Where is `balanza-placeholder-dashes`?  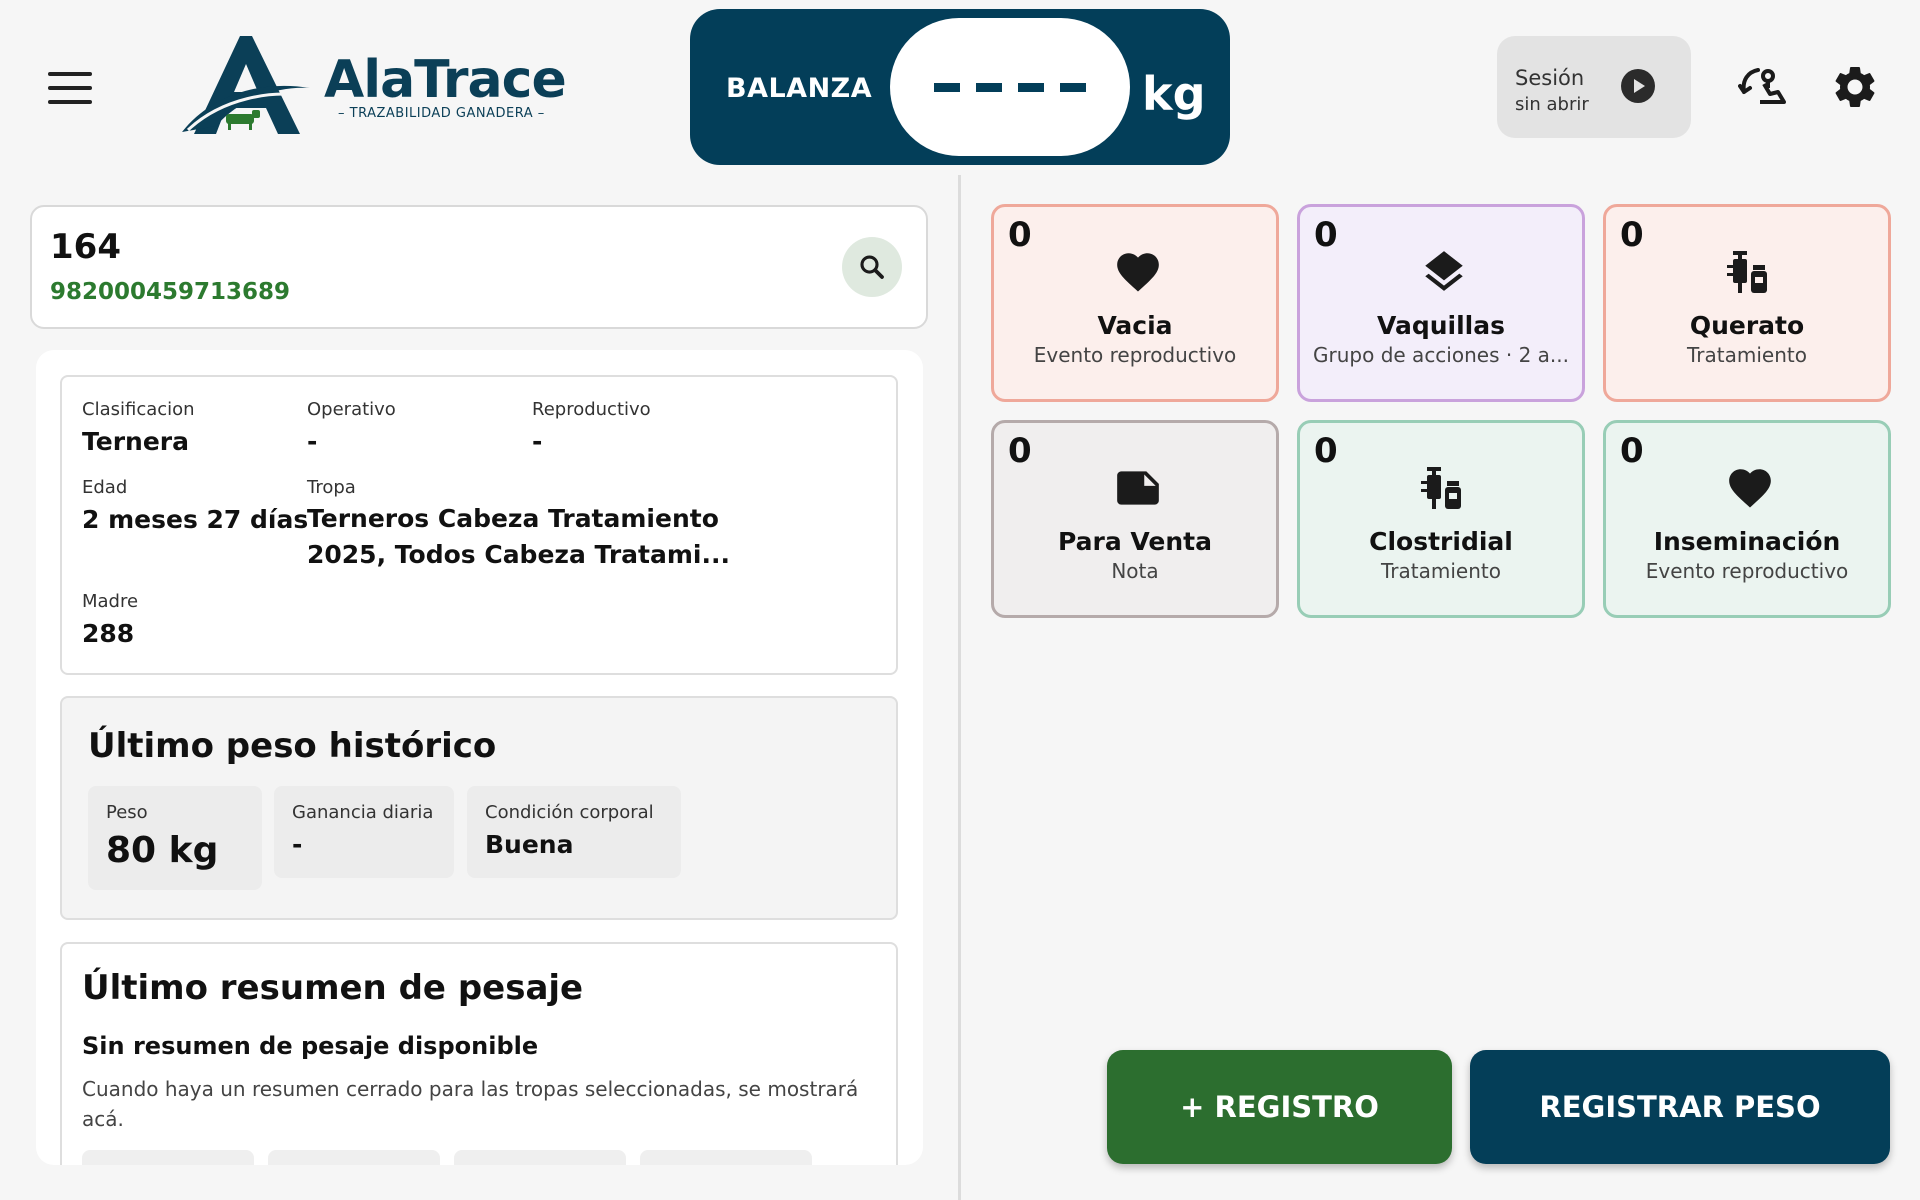
balanza-placeholder-dashes is located at coordinates (1010, 87).